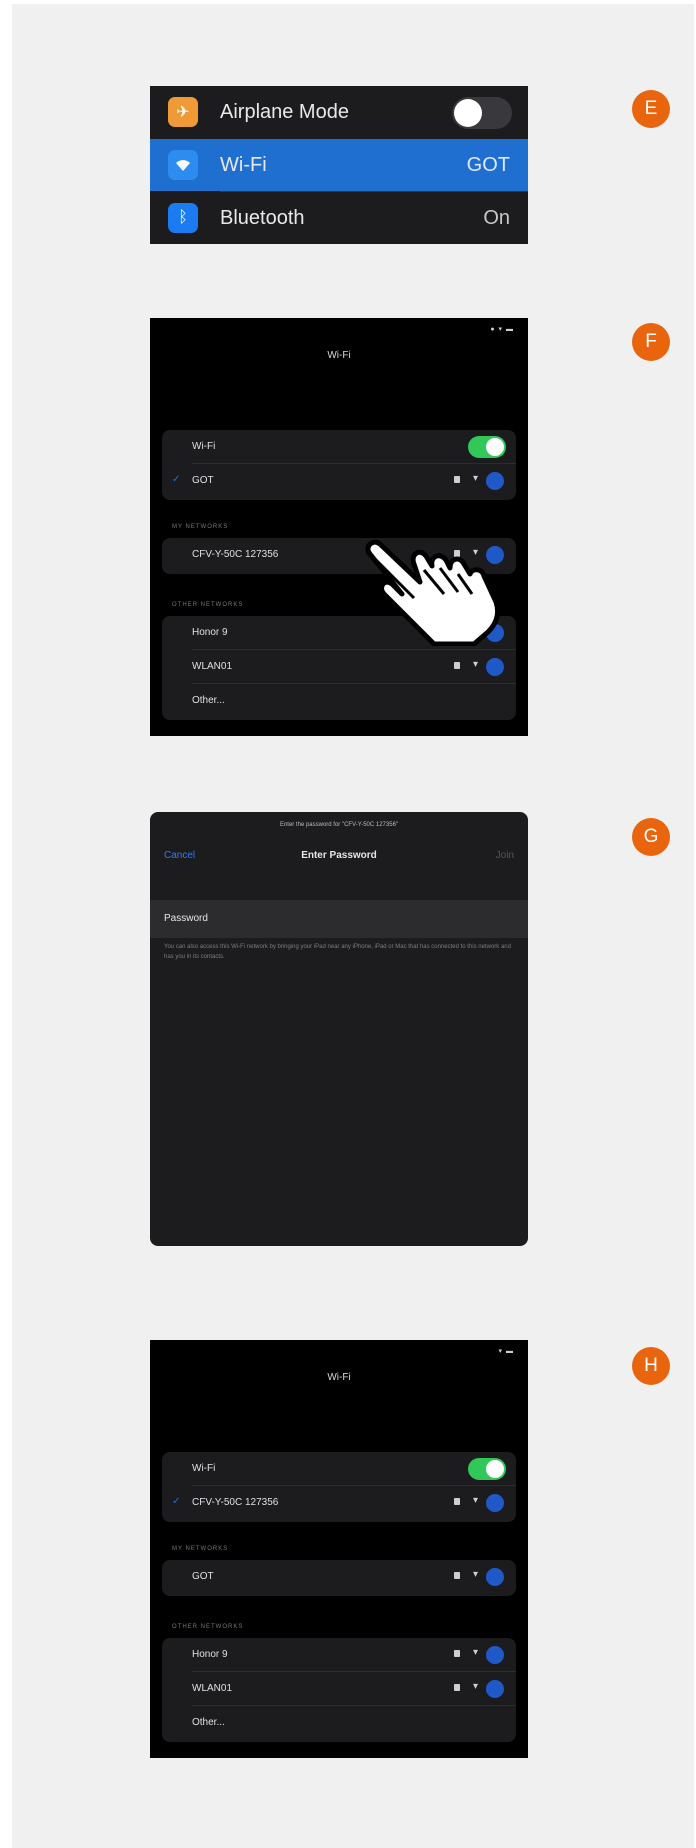 The height and width of the screenshot is (1848, 696). What do you see at coordinates (243, 165) in the screenshot?
I see `wifi-label: Wi-Fi` at bounding box center [243, 165].